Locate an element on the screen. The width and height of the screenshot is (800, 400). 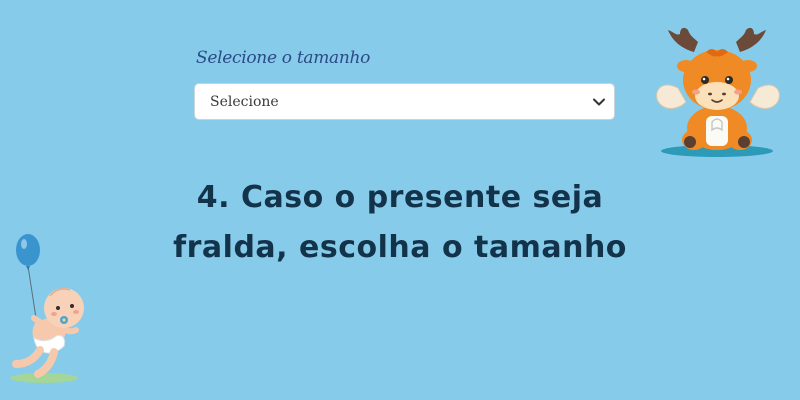
baby-with-balloon-illustration is located at coordinates (47, 308).